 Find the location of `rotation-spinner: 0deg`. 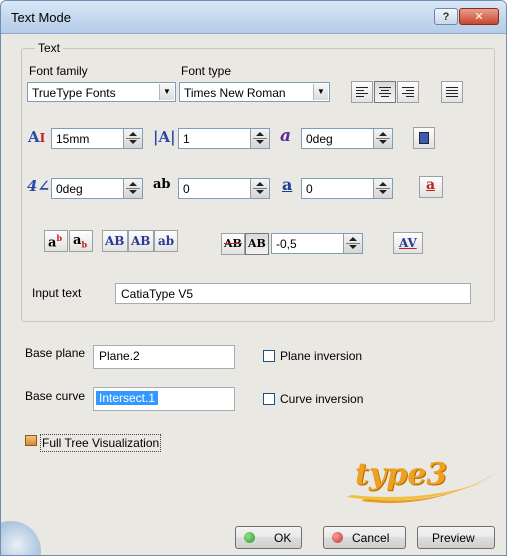

rotation-spinner: 0deg is located at coordinates (97, 188).